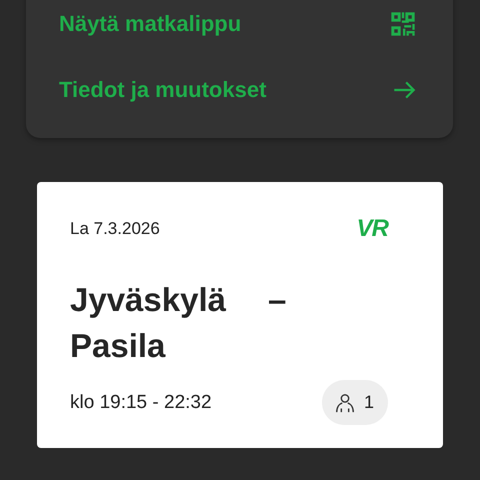 This screenshot has width=480, height=480. Describe the element at coordinates (345, 403) in the screenshot. I see `person-icon` at that location.